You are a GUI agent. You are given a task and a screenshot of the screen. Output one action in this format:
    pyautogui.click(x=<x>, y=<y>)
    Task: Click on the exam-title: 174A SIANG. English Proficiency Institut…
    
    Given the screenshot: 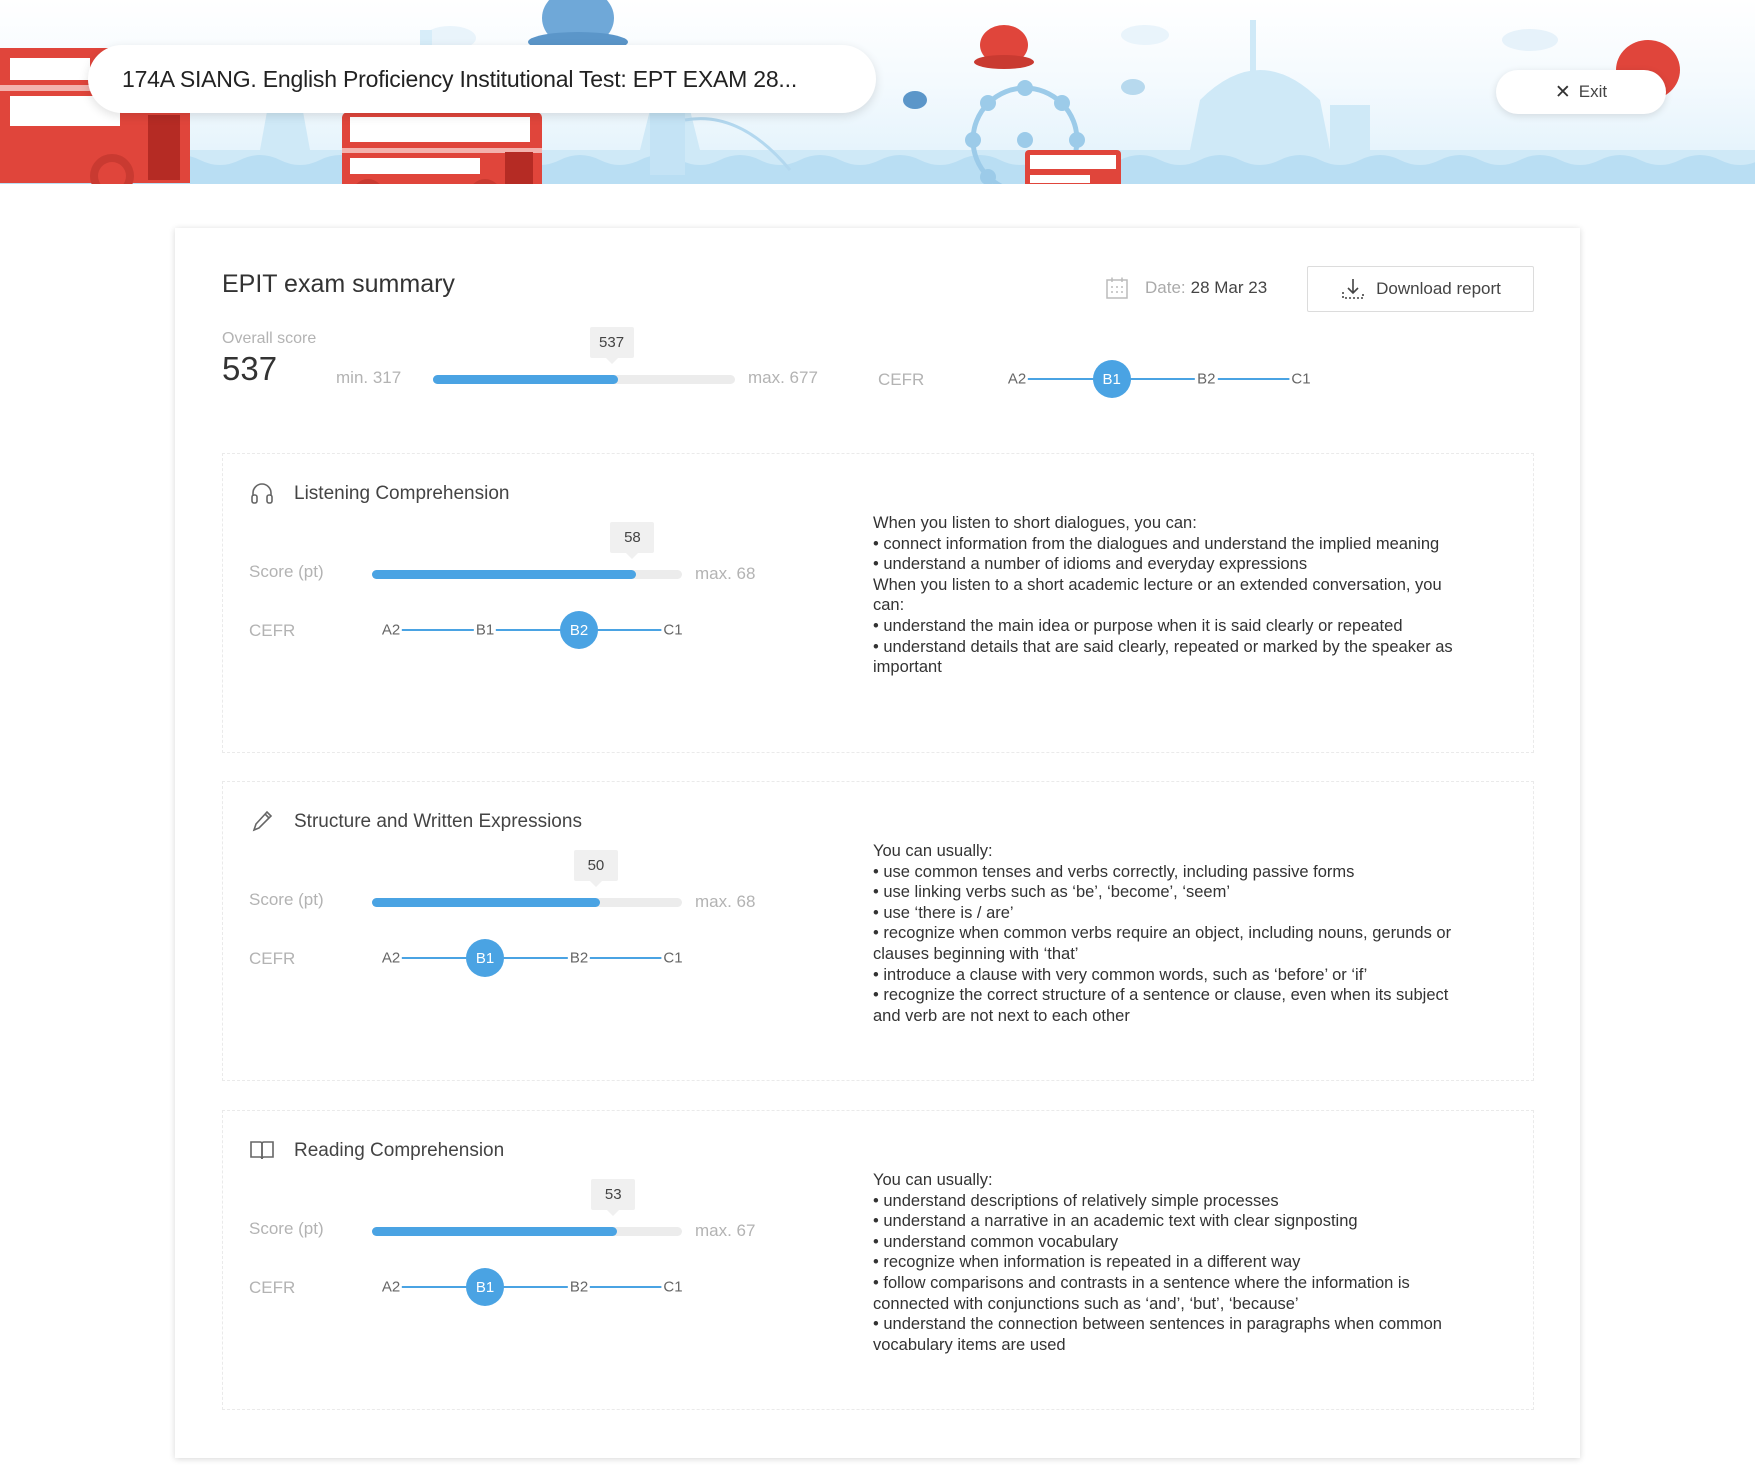 What is the action you would take?
    pyautogui.click(x=460, y=78)
    